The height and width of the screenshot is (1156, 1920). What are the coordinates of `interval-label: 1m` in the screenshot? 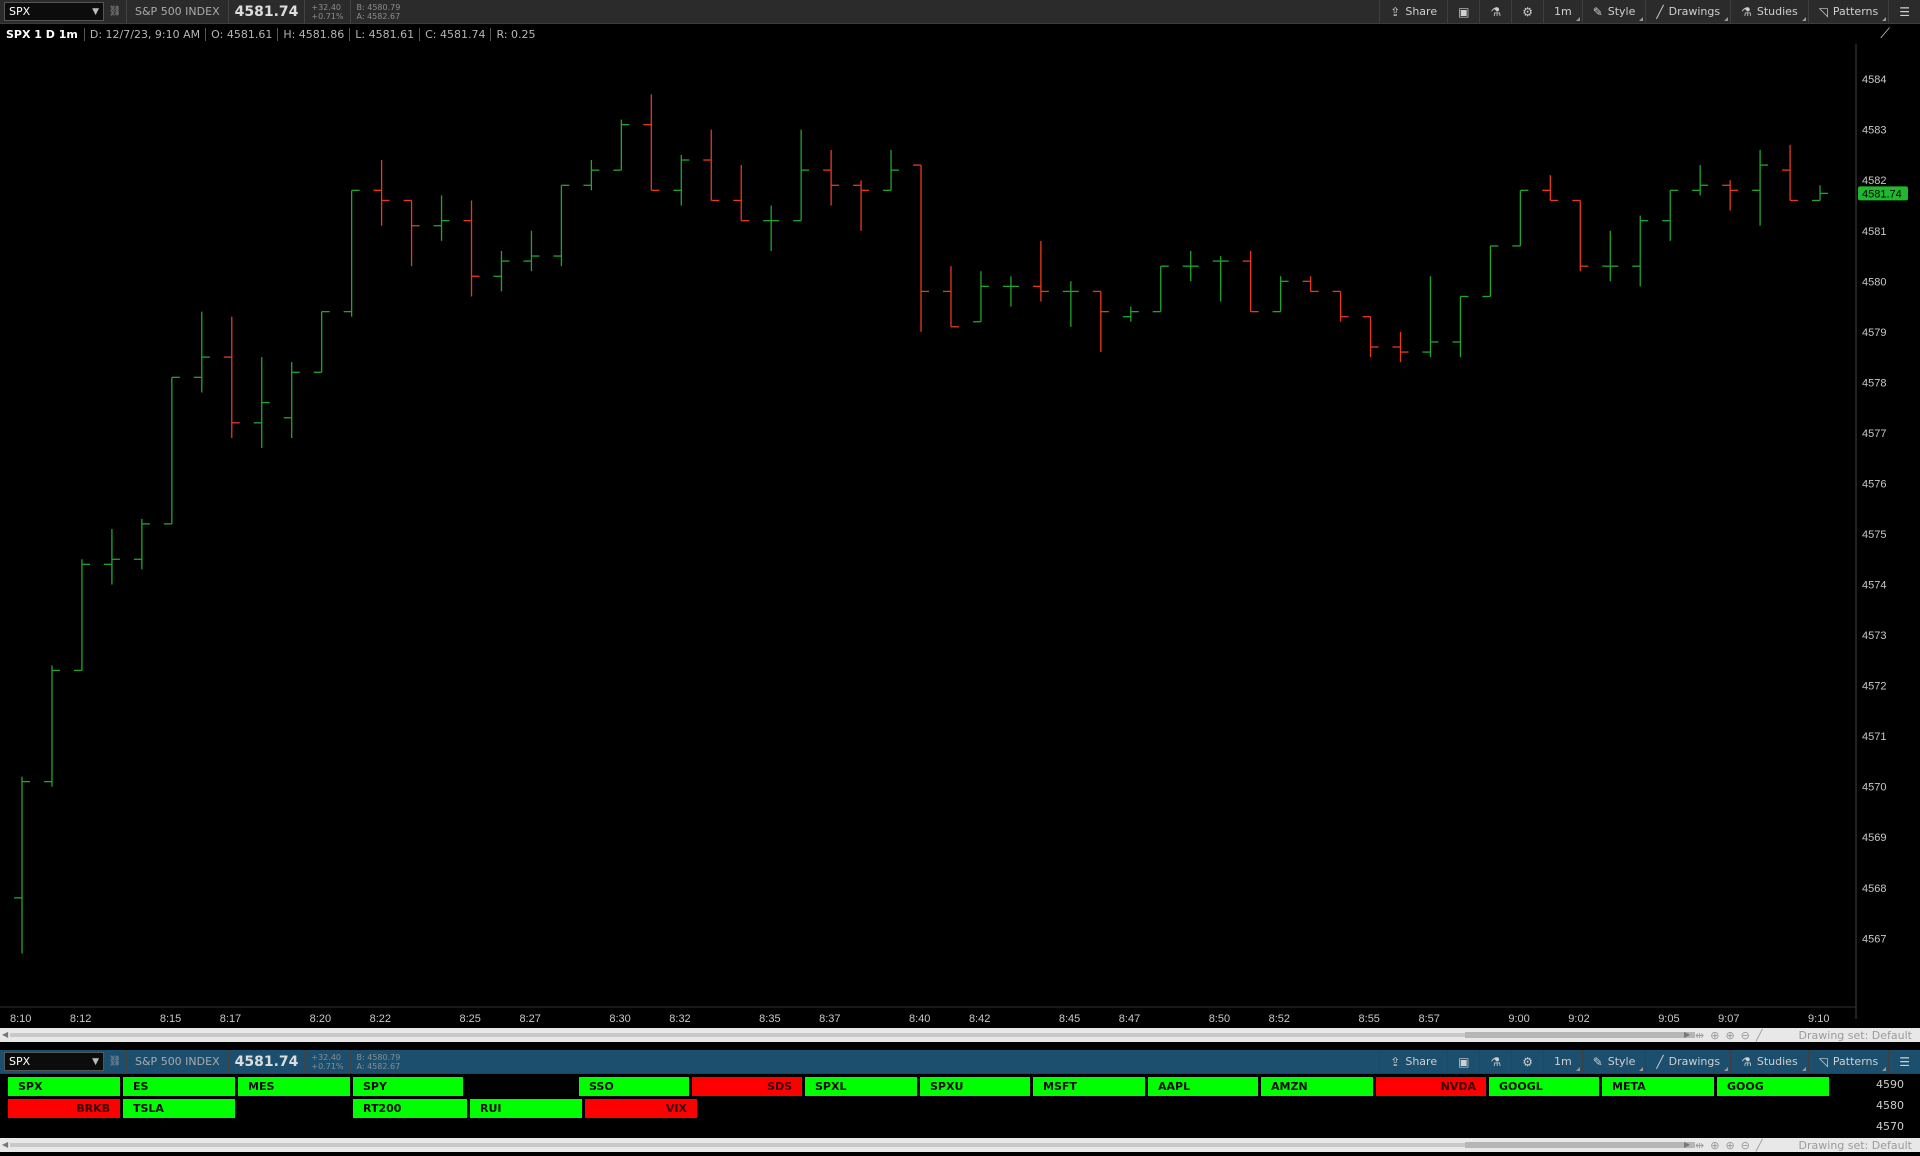 It's located at (1562, 1061).